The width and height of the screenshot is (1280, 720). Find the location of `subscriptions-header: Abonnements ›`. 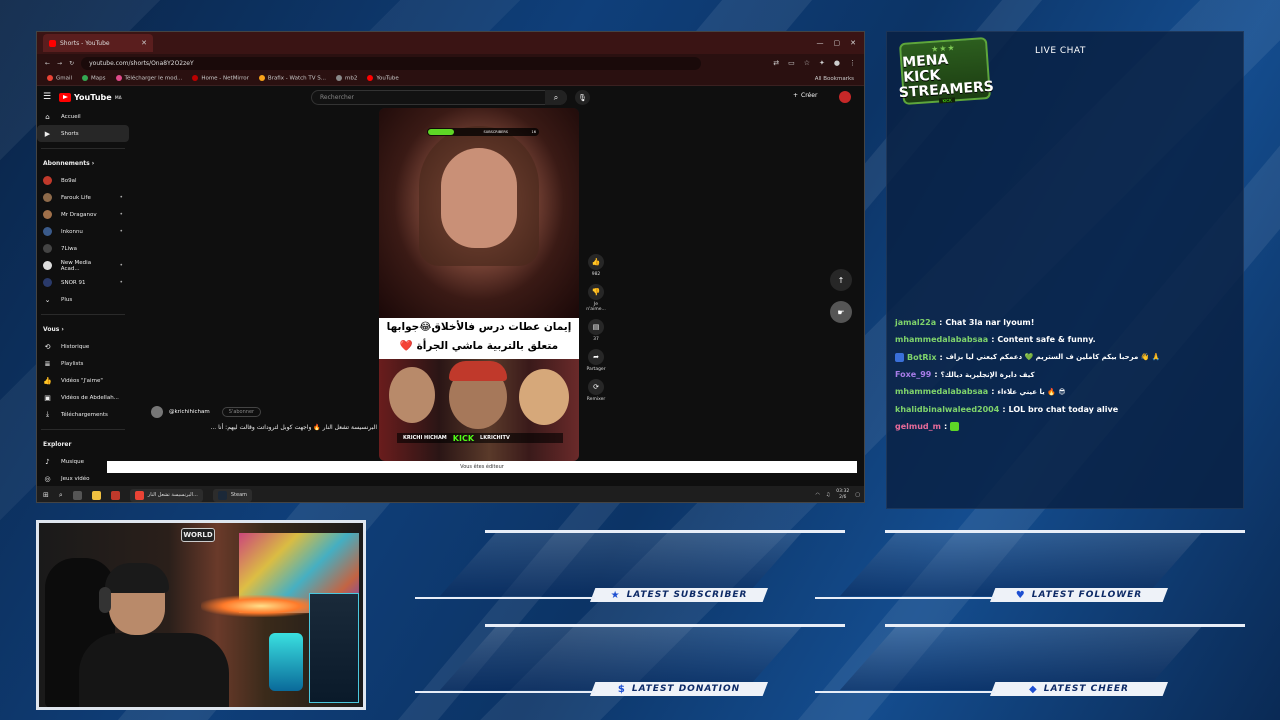

subscriptions-header: Abonnements › is located at coordinates (83, 163).